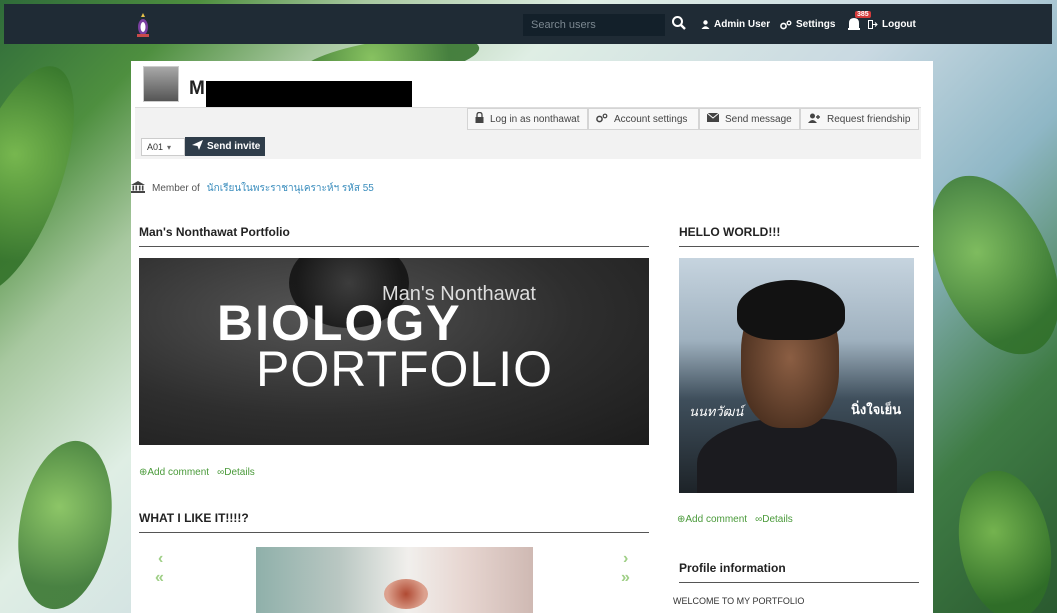  I want to click on logout-link: Logout, so click(892, 24).